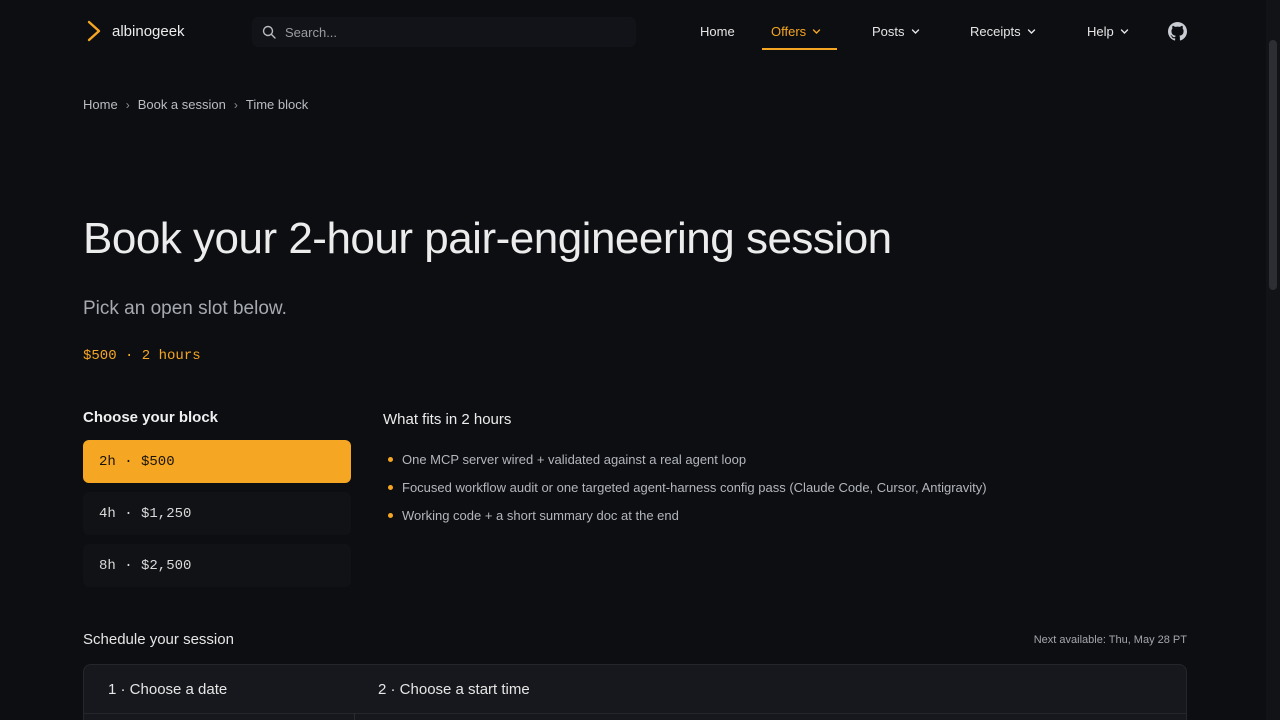  I want to click on breadcrumb-time-block: Time block, so click(277, 104).